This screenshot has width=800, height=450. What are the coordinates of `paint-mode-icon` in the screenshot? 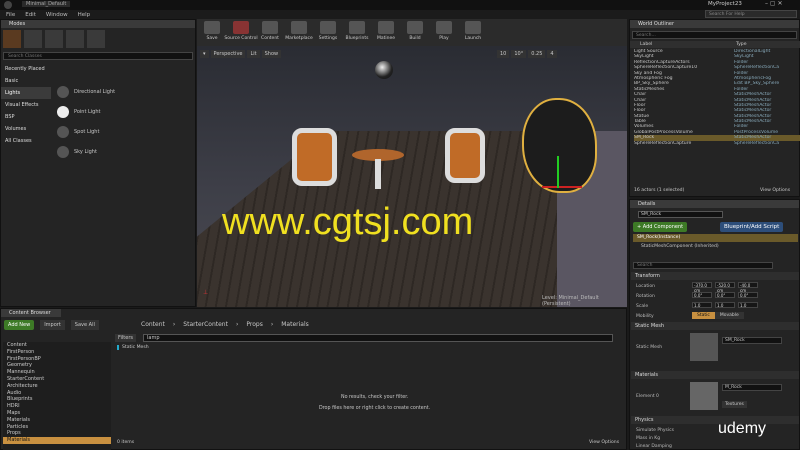 It's located at (33, 39).